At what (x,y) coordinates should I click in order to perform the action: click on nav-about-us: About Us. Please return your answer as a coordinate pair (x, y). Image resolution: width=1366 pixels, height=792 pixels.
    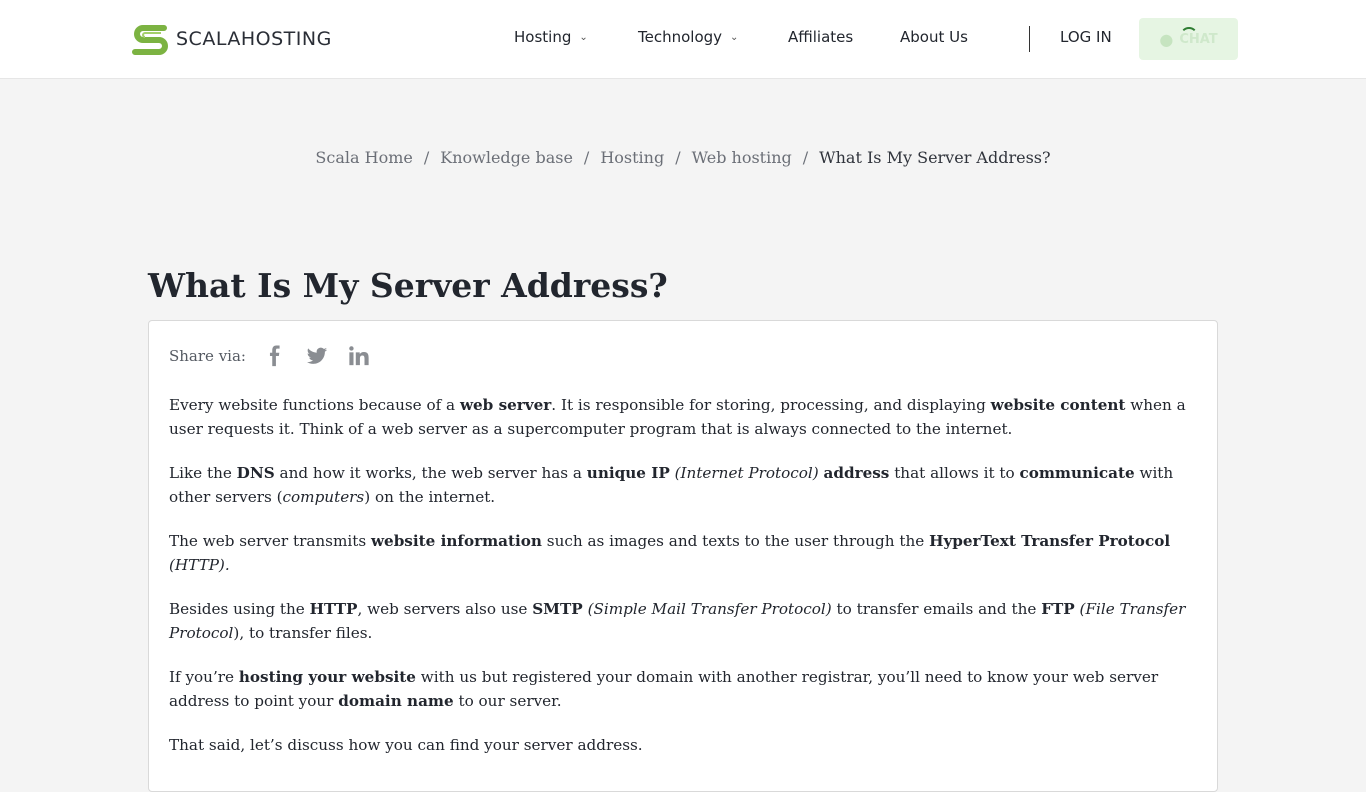
    Looking at the image, I should click on (934, 37).